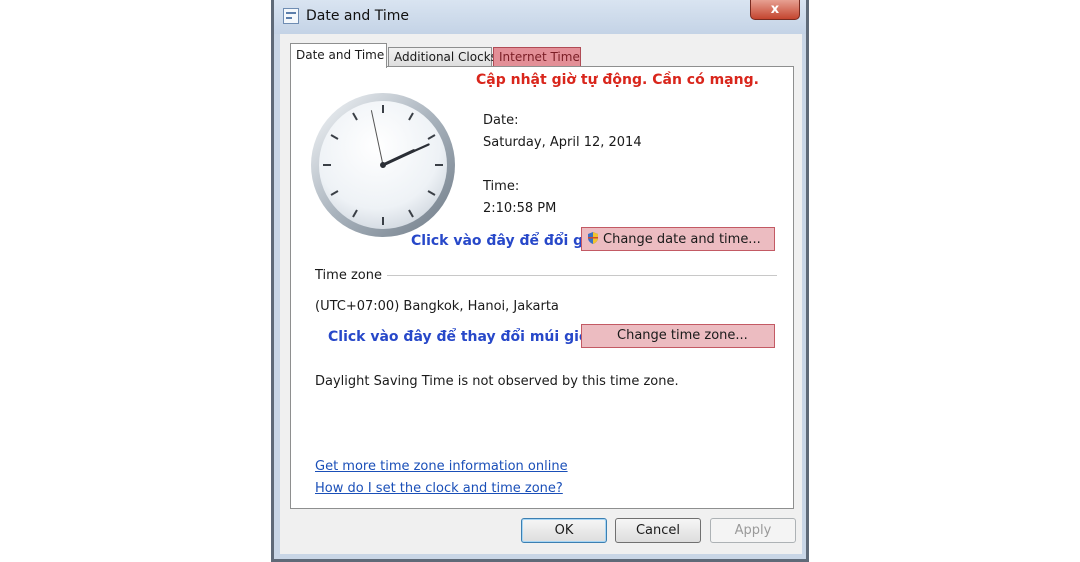  What do you see at coordinates (442, 57) in the screenshot?
I see `tab-additional-clocks: Additional Clocks` at bounding box center [442, 57].